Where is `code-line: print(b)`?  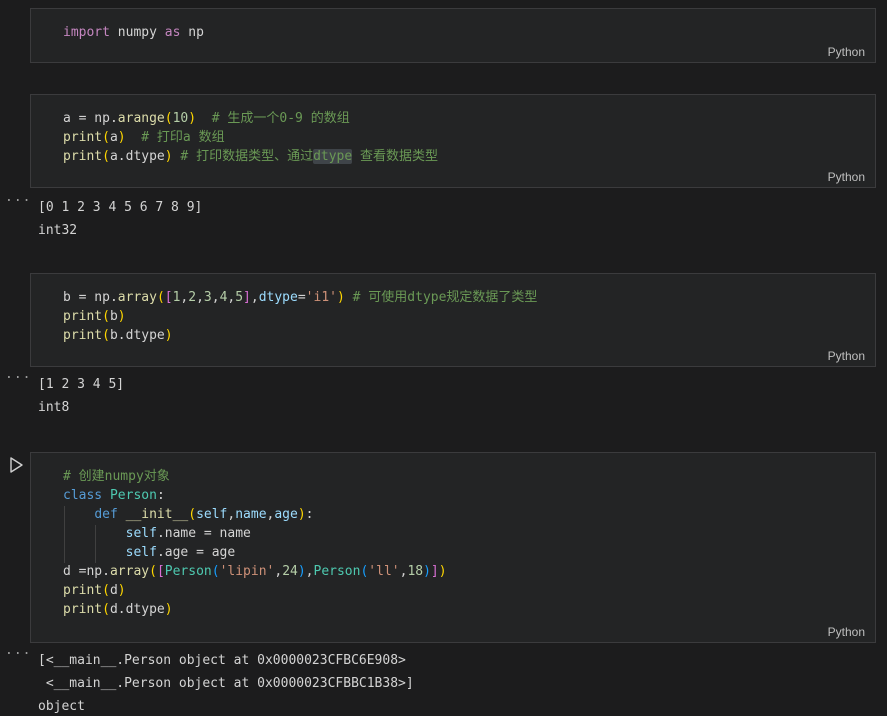
code-line: print(b) is located at coordinates (94, 316).